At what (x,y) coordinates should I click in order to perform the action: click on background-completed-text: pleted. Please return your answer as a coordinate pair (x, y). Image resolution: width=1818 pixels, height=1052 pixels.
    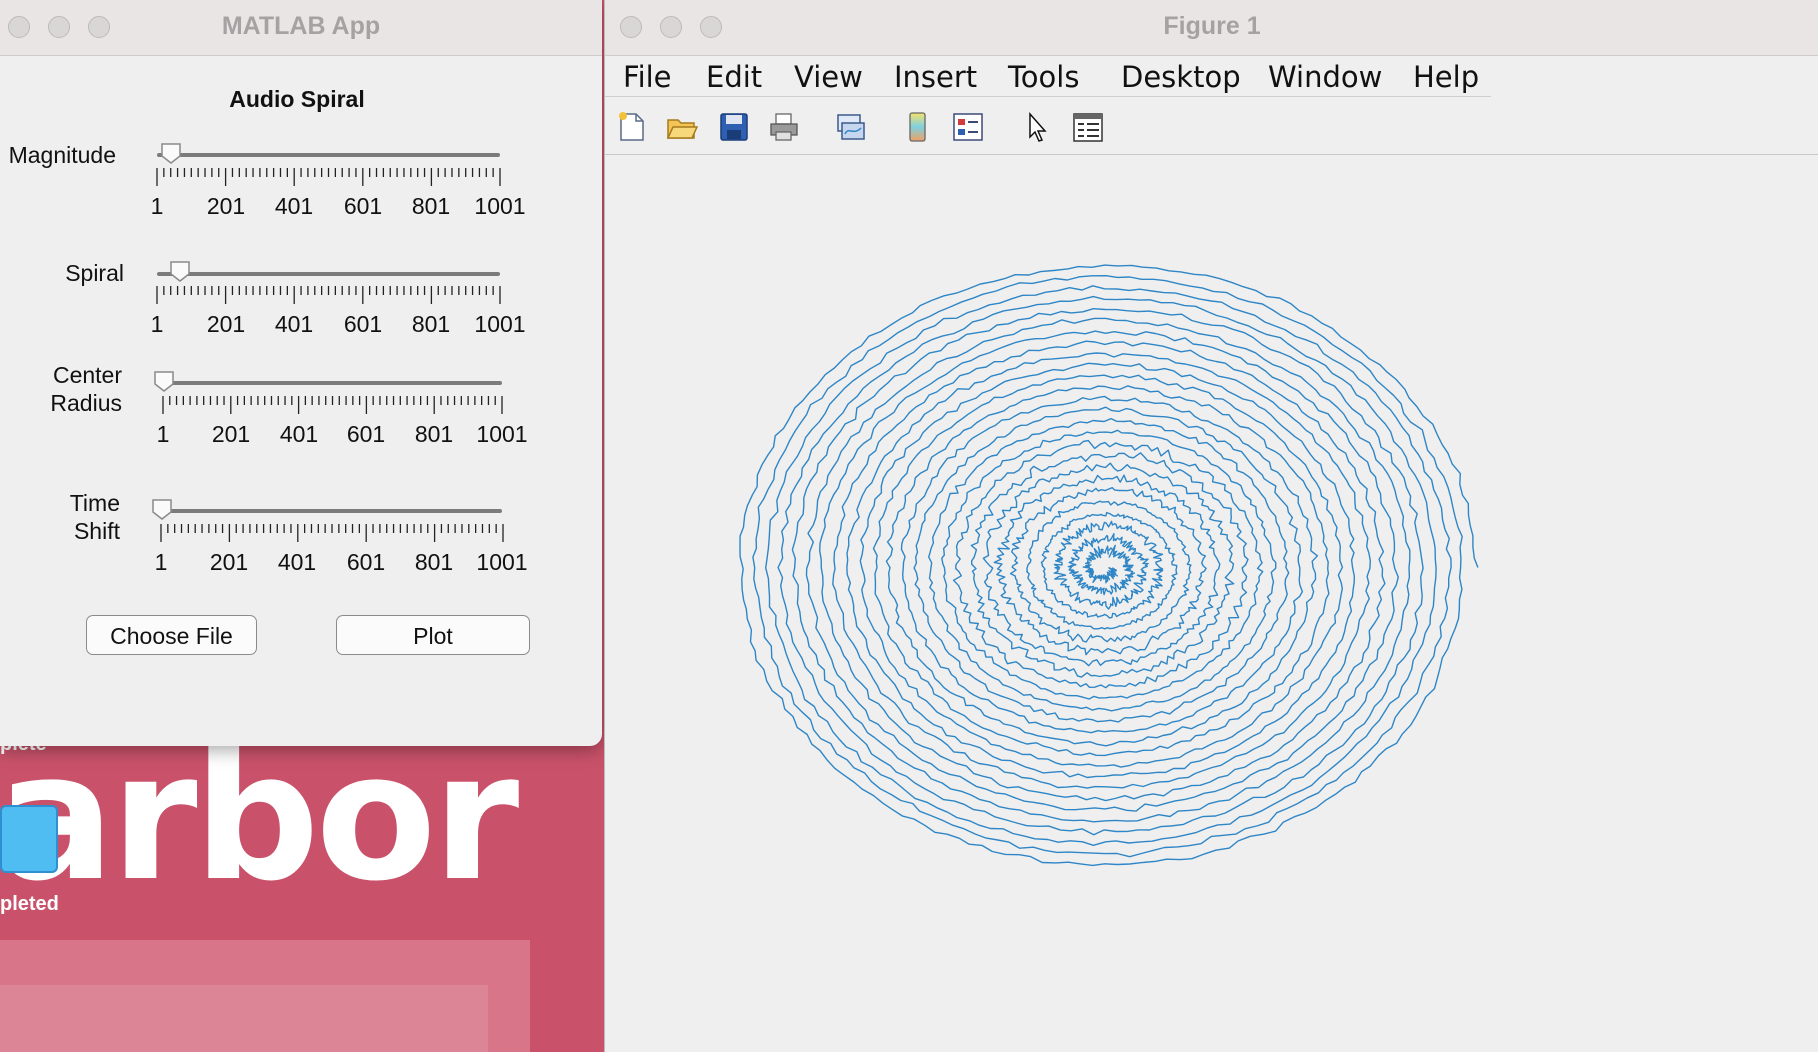
    Looking at the image, I should click on (29, 904).